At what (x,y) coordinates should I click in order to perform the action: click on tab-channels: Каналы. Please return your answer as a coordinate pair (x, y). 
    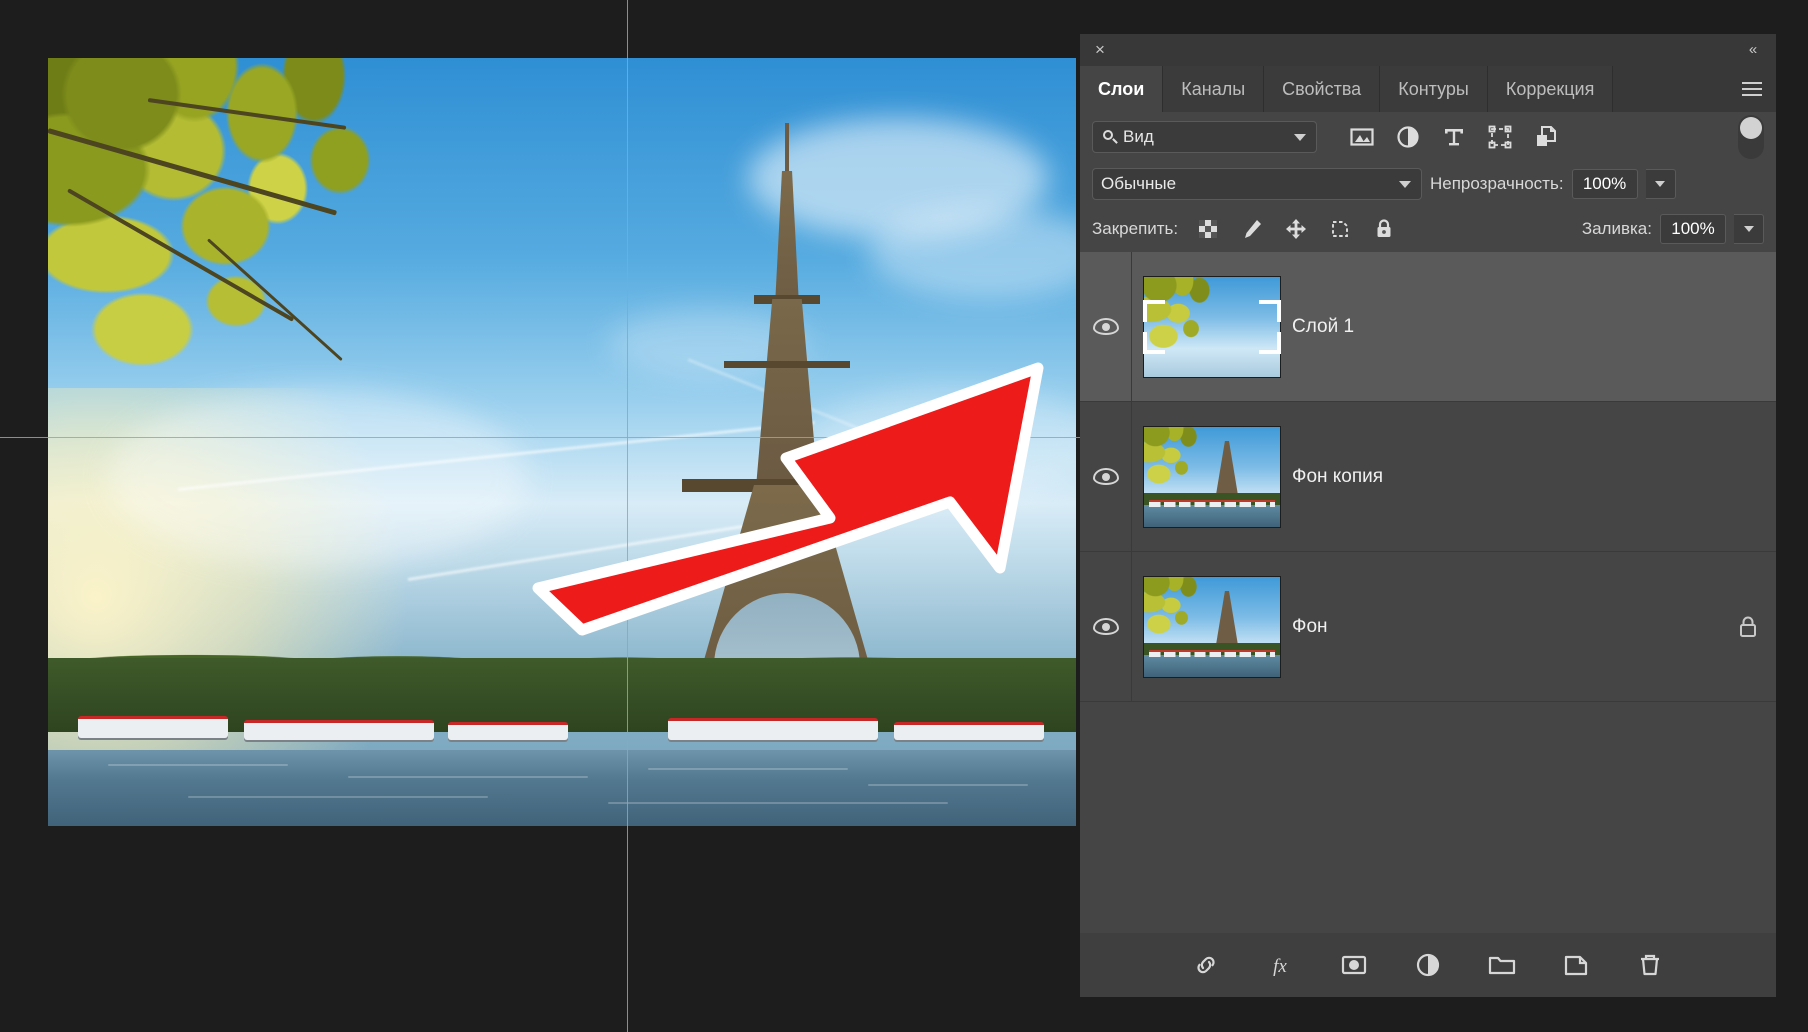
    Looking at the image, I should click on (1214, 89).